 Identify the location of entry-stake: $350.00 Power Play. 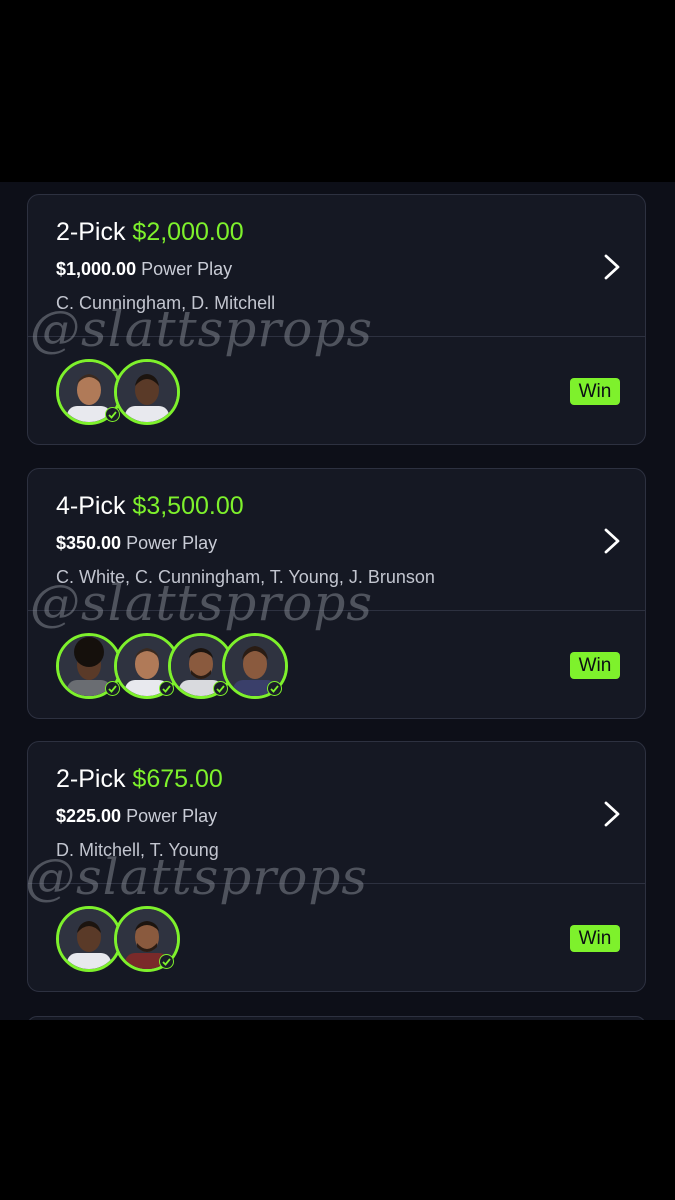
(136, 543).